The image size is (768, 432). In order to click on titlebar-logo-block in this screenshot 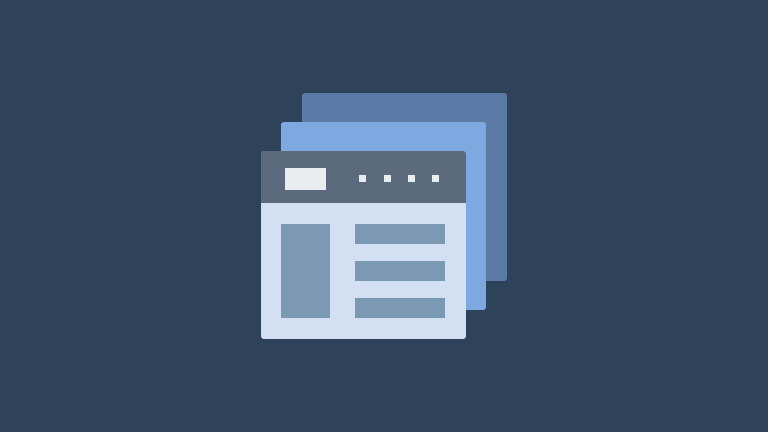, I will do `click(305, 179)`.